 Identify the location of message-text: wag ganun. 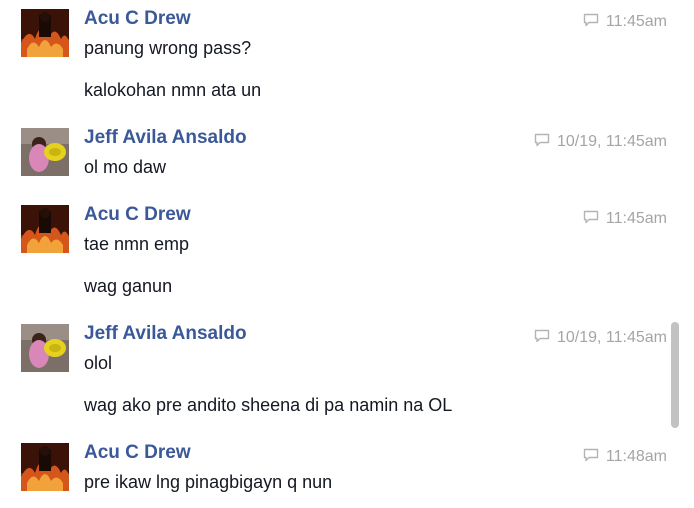
(128, 286).